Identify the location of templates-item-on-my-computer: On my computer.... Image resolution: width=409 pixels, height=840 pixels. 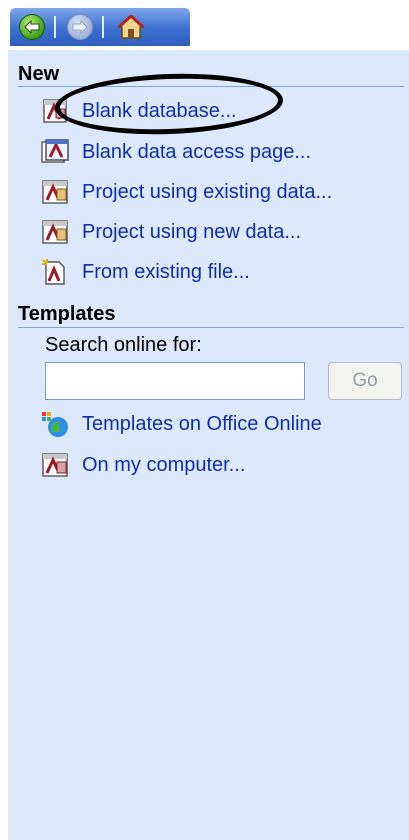
(142, 465).